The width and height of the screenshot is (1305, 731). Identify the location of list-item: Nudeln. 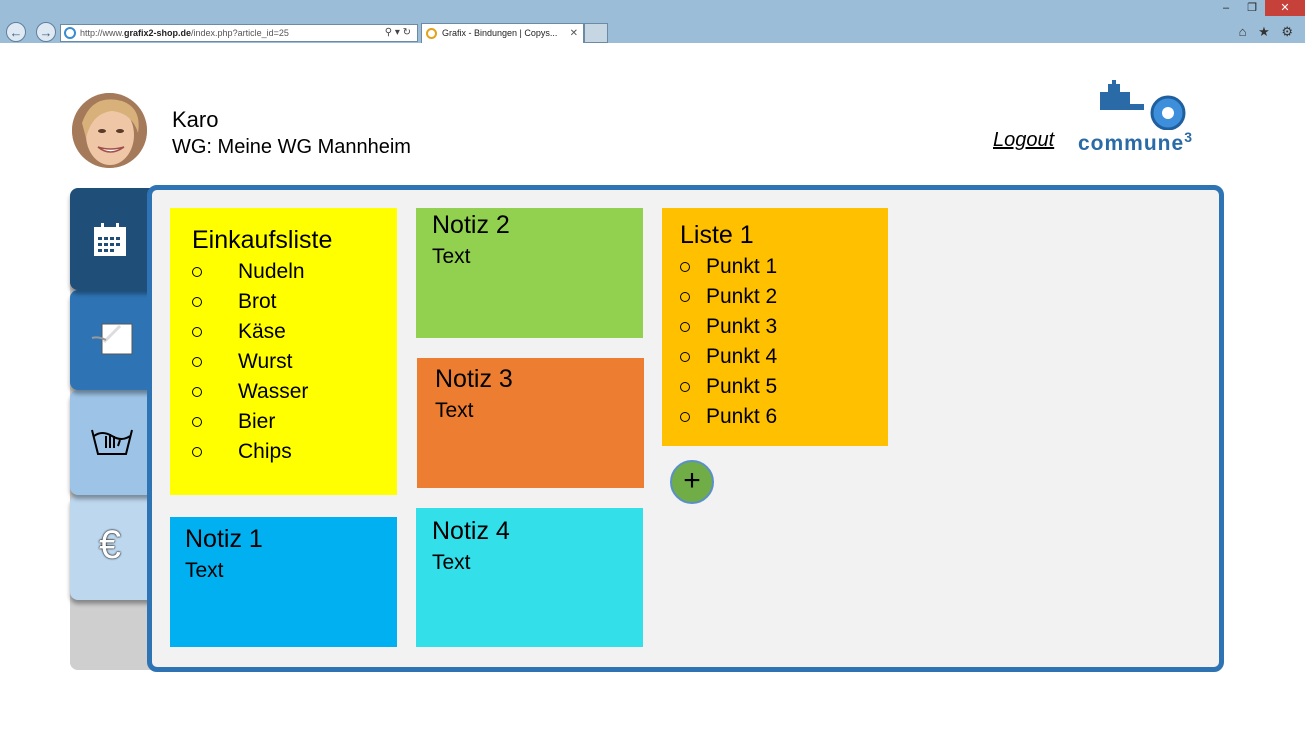
(248, 272).